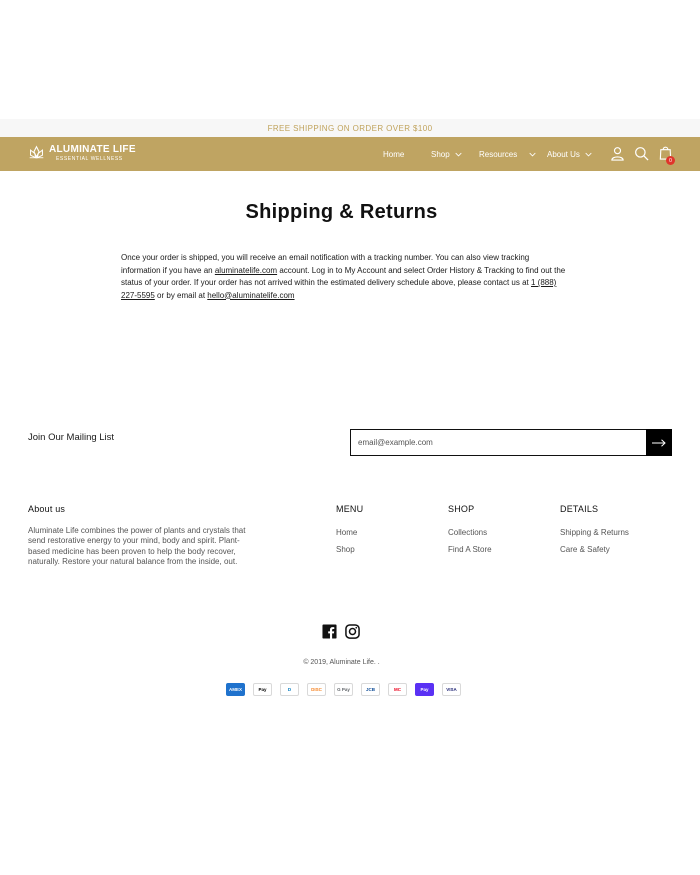 This screenshot has width=700, height=875. Describe the element at coordinates (246, 270) in the screenshot. I see `site-link: aluminatelife.com` at that location.